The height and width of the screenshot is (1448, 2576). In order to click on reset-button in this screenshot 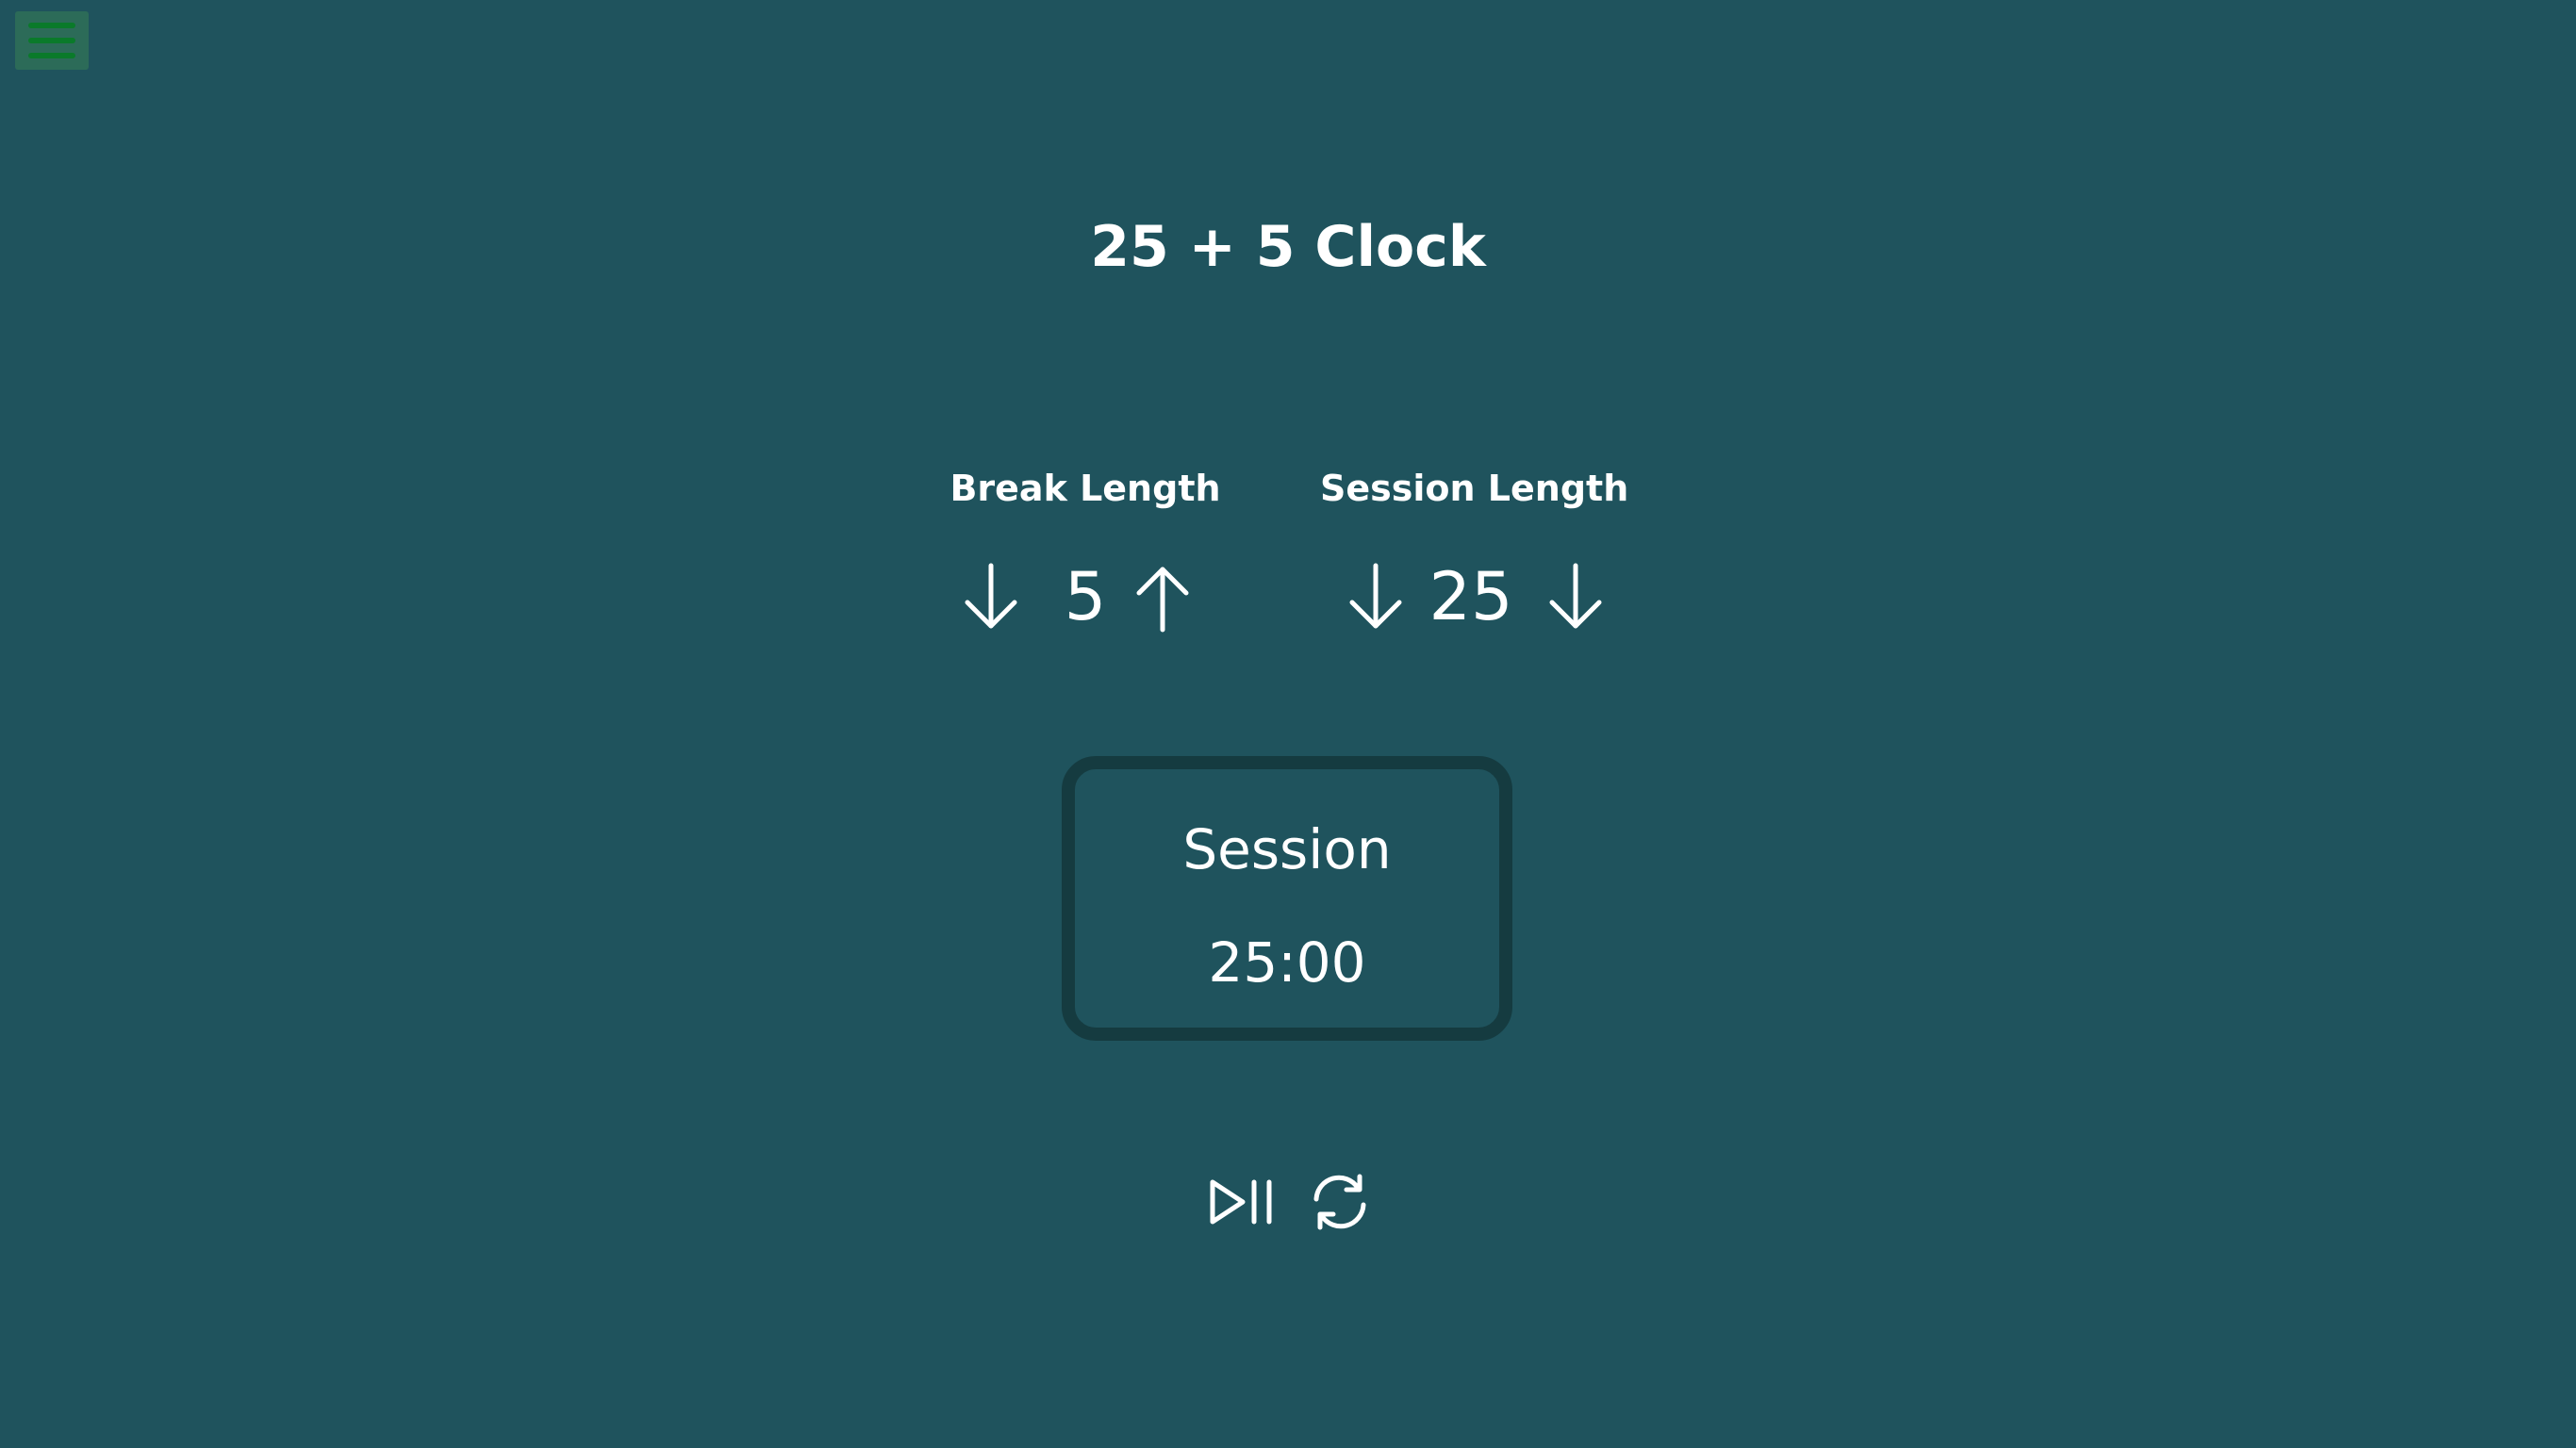, I will do `click(1341, 1202)`.